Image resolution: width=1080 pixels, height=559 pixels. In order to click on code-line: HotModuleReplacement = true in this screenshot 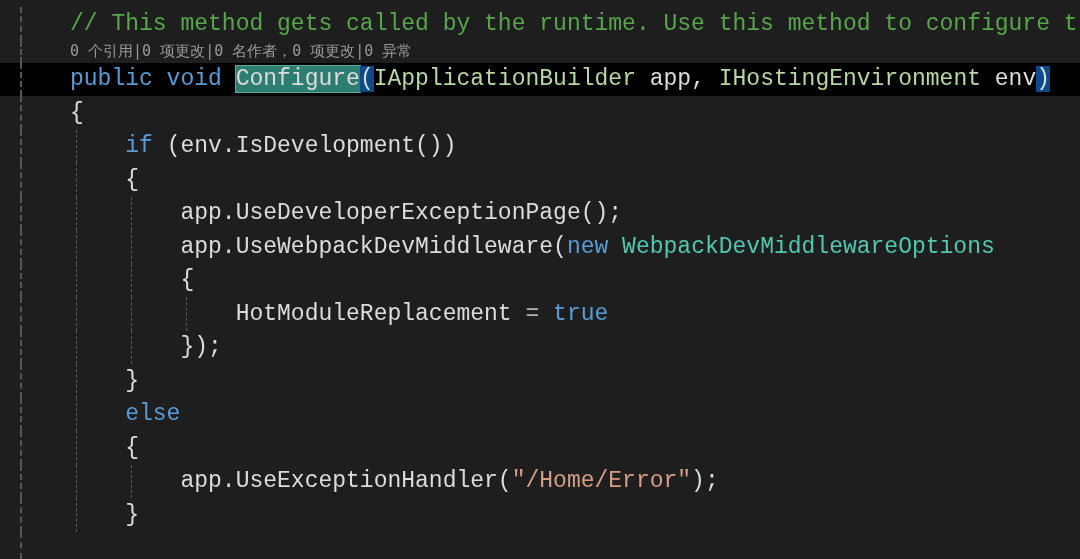, I will do `click(335, 314)`.